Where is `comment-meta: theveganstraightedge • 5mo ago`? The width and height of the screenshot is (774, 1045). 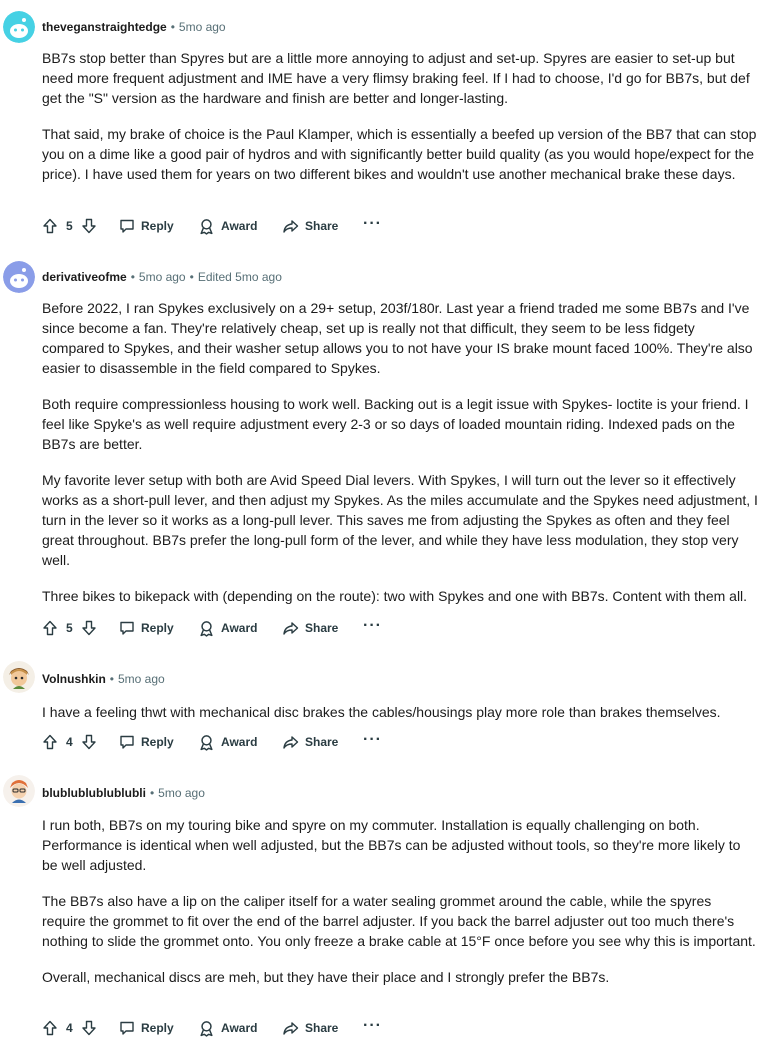
comment-meta: theveganstraightedge • 5mo ago is located at coordinates (134, 27).